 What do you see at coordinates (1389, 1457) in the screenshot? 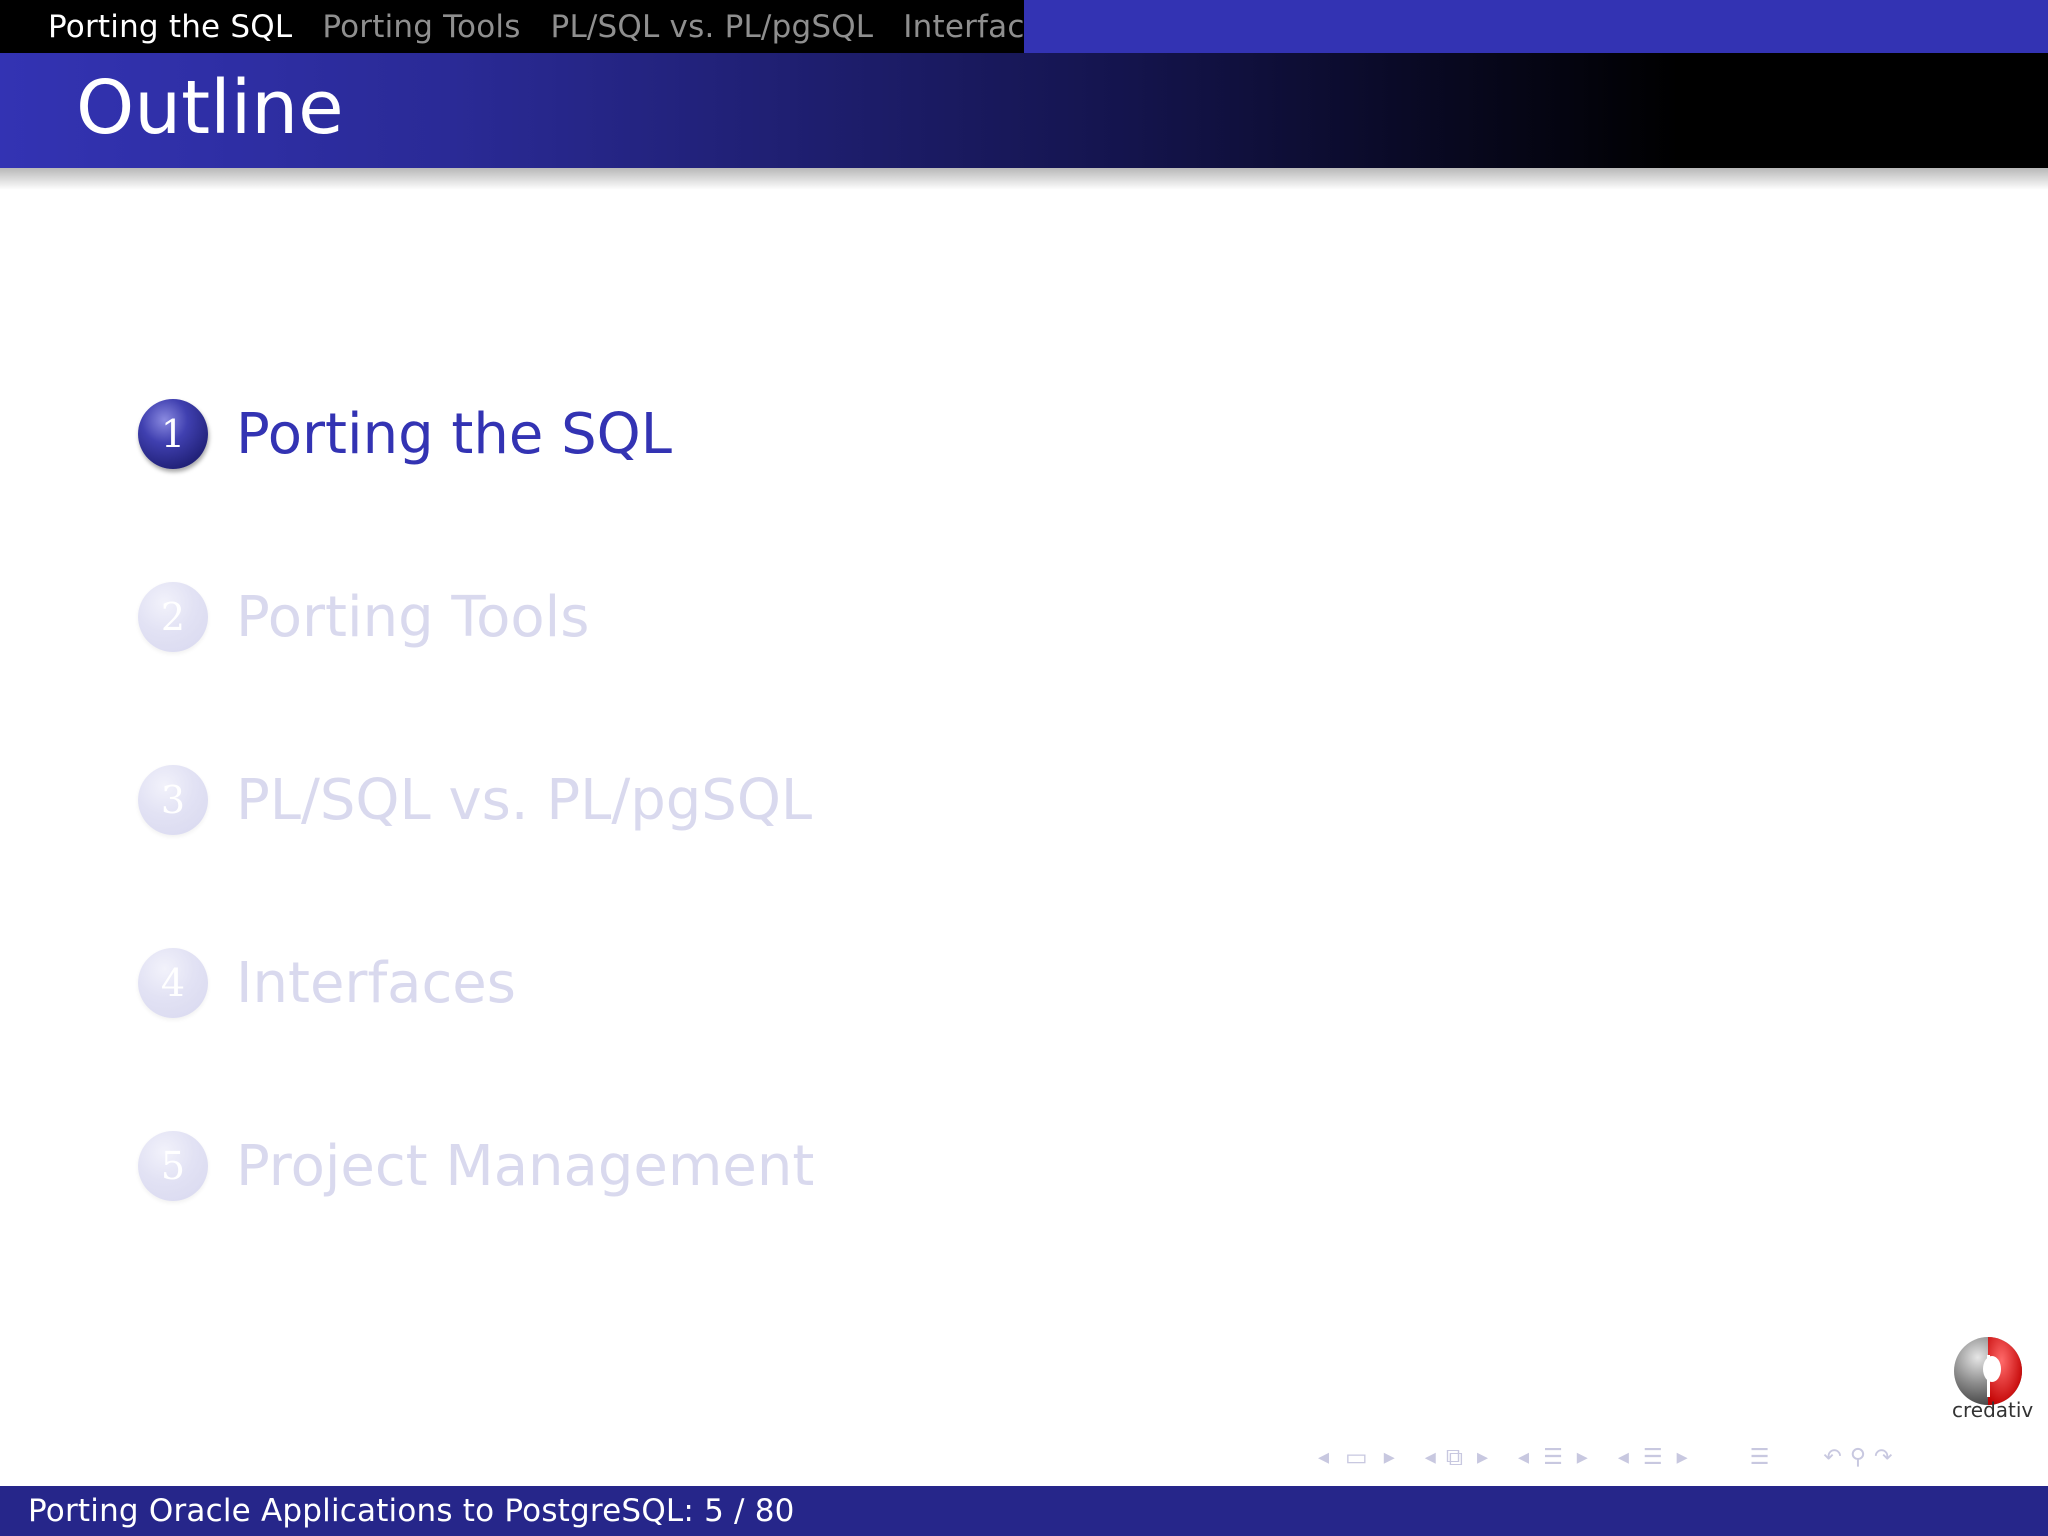
I see `next-frame-arrow-icon: ▸` at bounding box center [1389, 1457].